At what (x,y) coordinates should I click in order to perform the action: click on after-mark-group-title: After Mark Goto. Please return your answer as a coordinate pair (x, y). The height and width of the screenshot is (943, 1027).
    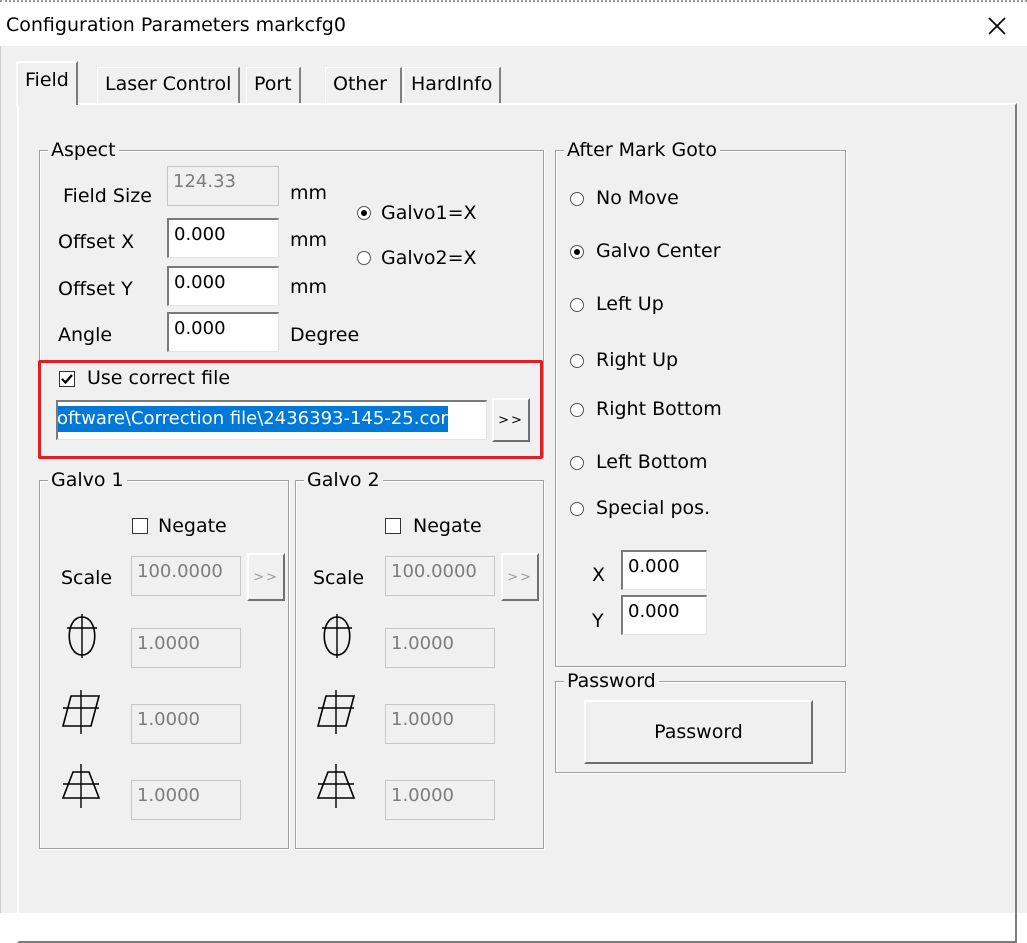
    Looking at the image, I should click on (642, 150).